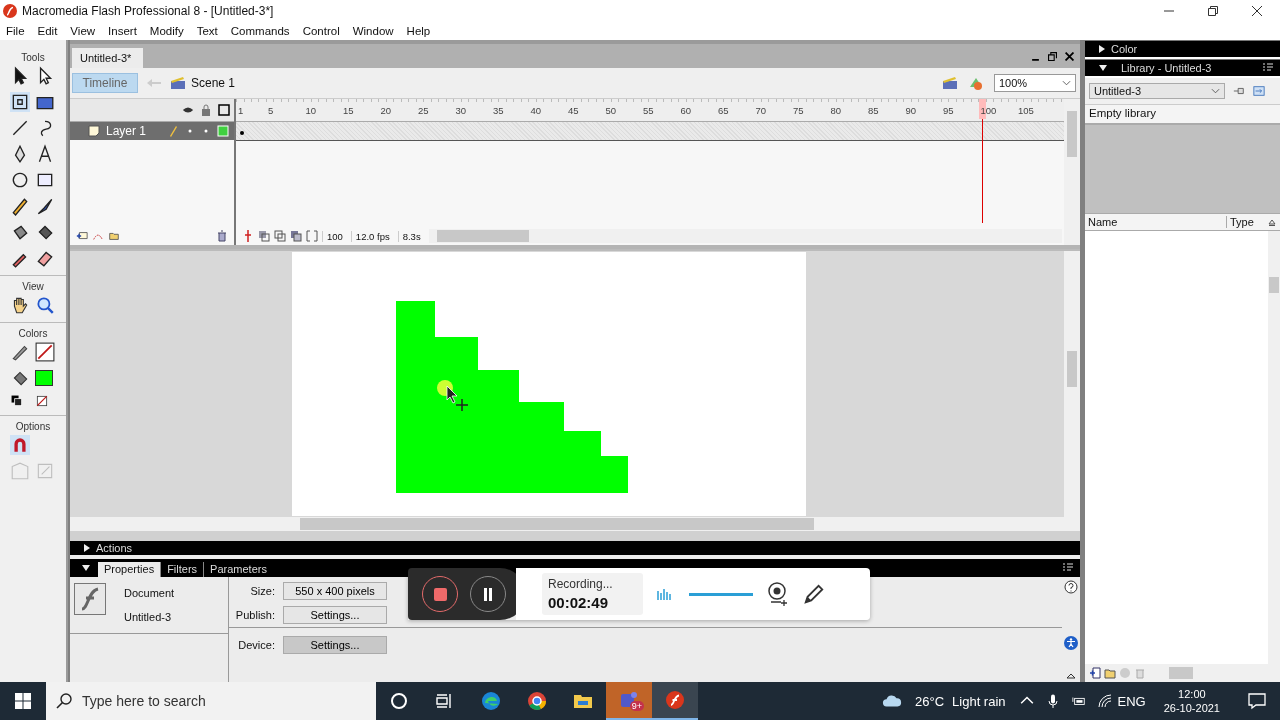 This screenshot has height=720, width=1280. What do you see at coordinates (1026, 110) in the screenshot?
I see `frame-number: 105` at bounding box center [1026, 110].